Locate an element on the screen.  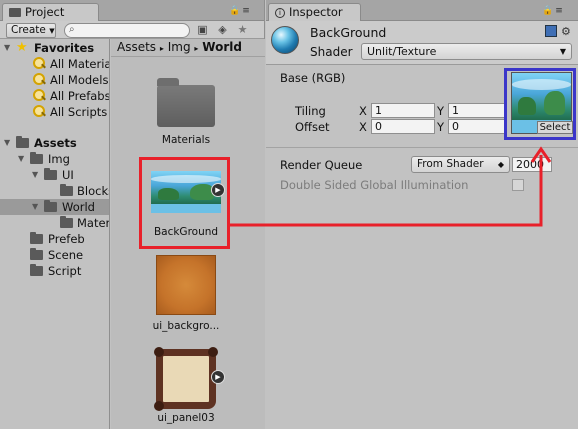
annotation-arrow is located at coordinates (391, 186).